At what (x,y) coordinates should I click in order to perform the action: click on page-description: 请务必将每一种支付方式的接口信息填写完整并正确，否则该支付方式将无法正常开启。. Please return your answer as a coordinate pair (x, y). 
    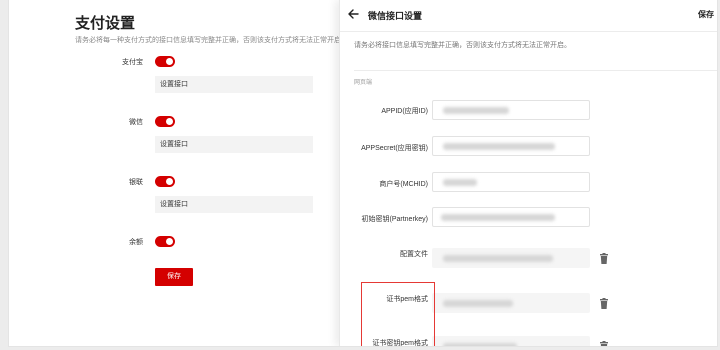
    Looking at the image, I should click on (210, 40).